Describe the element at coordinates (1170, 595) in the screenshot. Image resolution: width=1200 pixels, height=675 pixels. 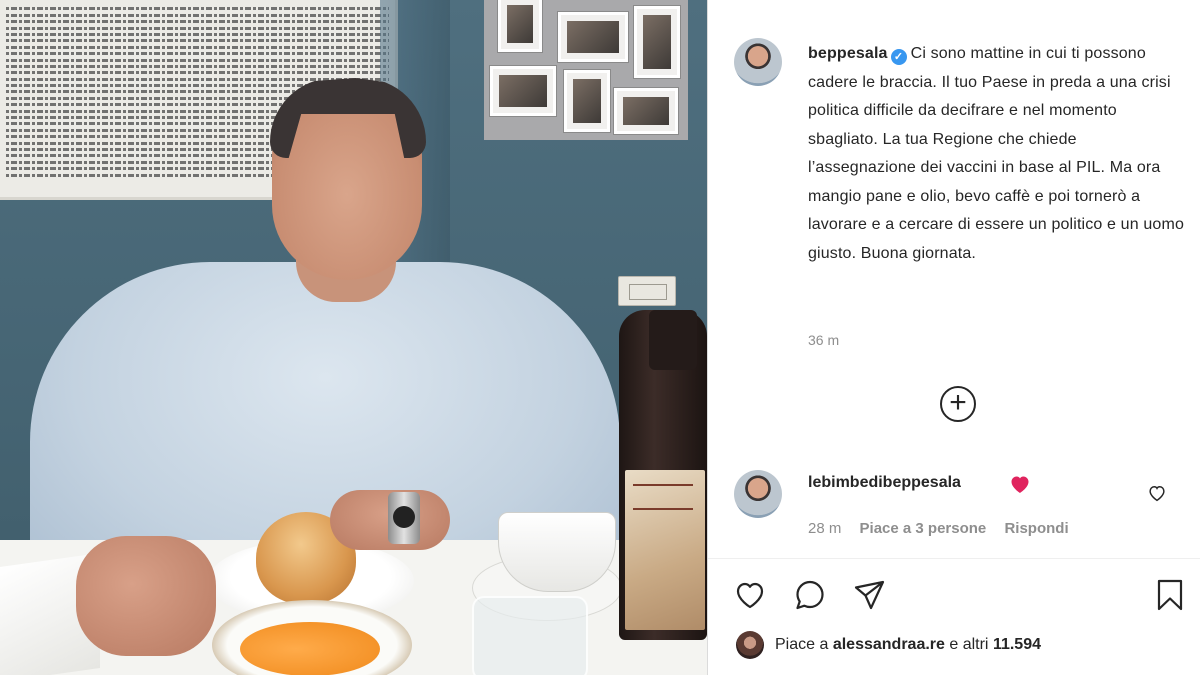
I see `bookmark-icon` at that location.